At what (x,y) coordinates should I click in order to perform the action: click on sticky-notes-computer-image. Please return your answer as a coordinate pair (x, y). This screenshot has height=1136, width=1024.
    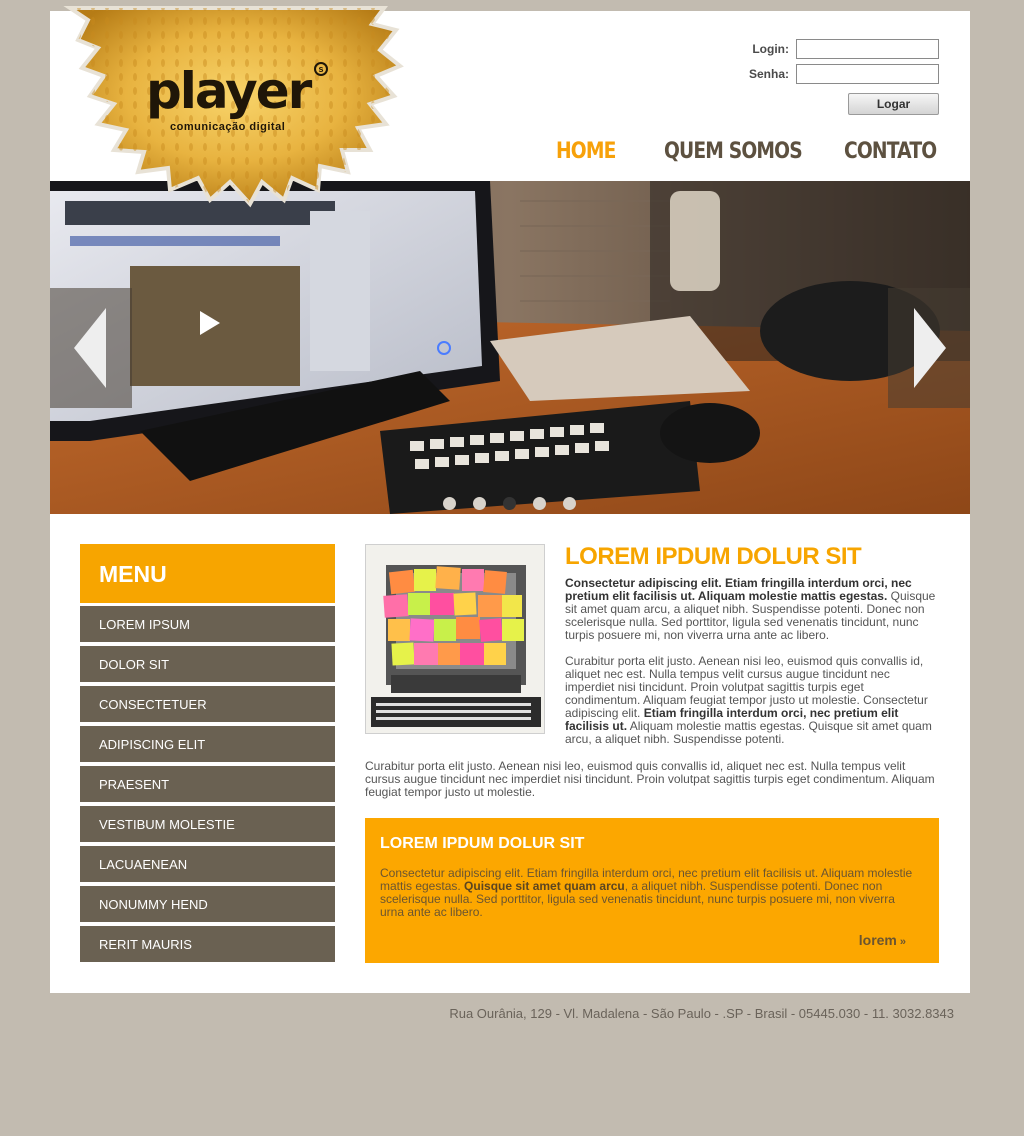
    Looking at the image, I should click on (455, 639).